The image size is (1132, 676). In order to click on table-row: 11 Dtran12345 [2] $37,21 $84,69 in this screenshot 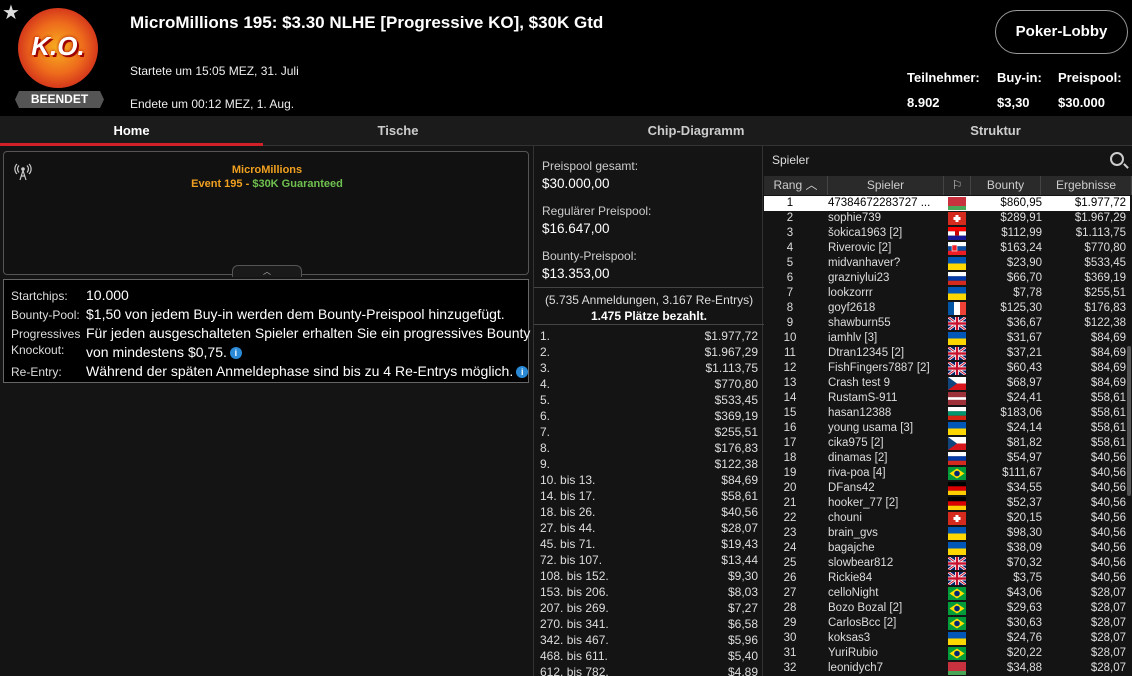, I will do `click(947, 353)`.